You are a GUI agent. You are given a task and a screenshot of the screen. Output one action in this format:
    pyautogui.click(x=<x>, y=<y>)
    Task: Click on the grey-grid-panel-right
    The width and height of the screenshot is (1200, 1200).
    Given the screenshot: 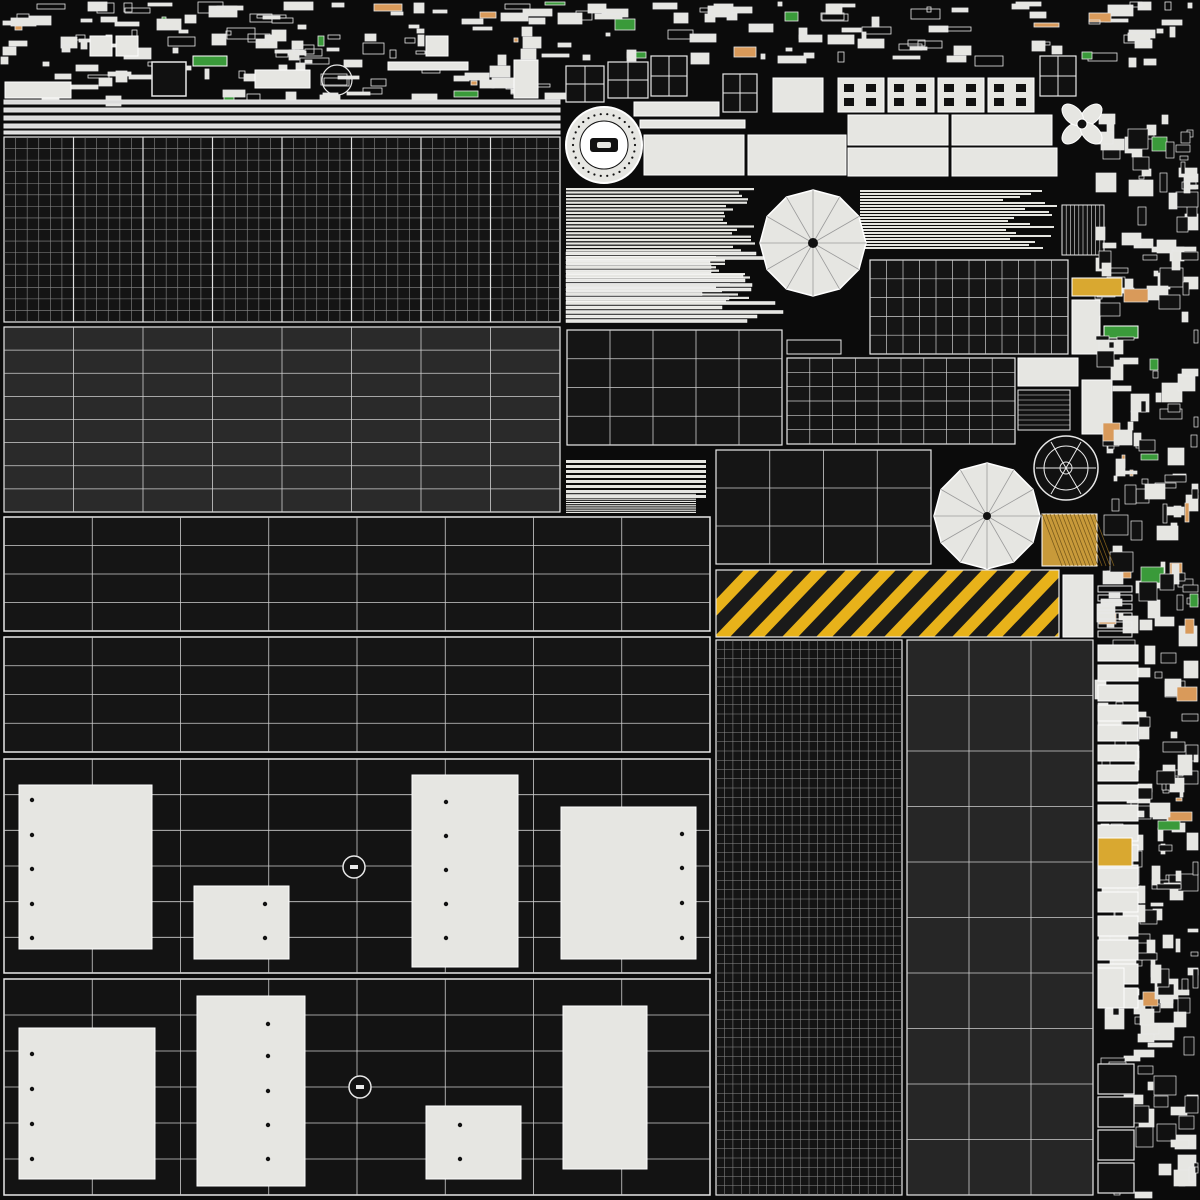 What is the action you would take?
    pyautogui.click(x=1000, y=917)
    